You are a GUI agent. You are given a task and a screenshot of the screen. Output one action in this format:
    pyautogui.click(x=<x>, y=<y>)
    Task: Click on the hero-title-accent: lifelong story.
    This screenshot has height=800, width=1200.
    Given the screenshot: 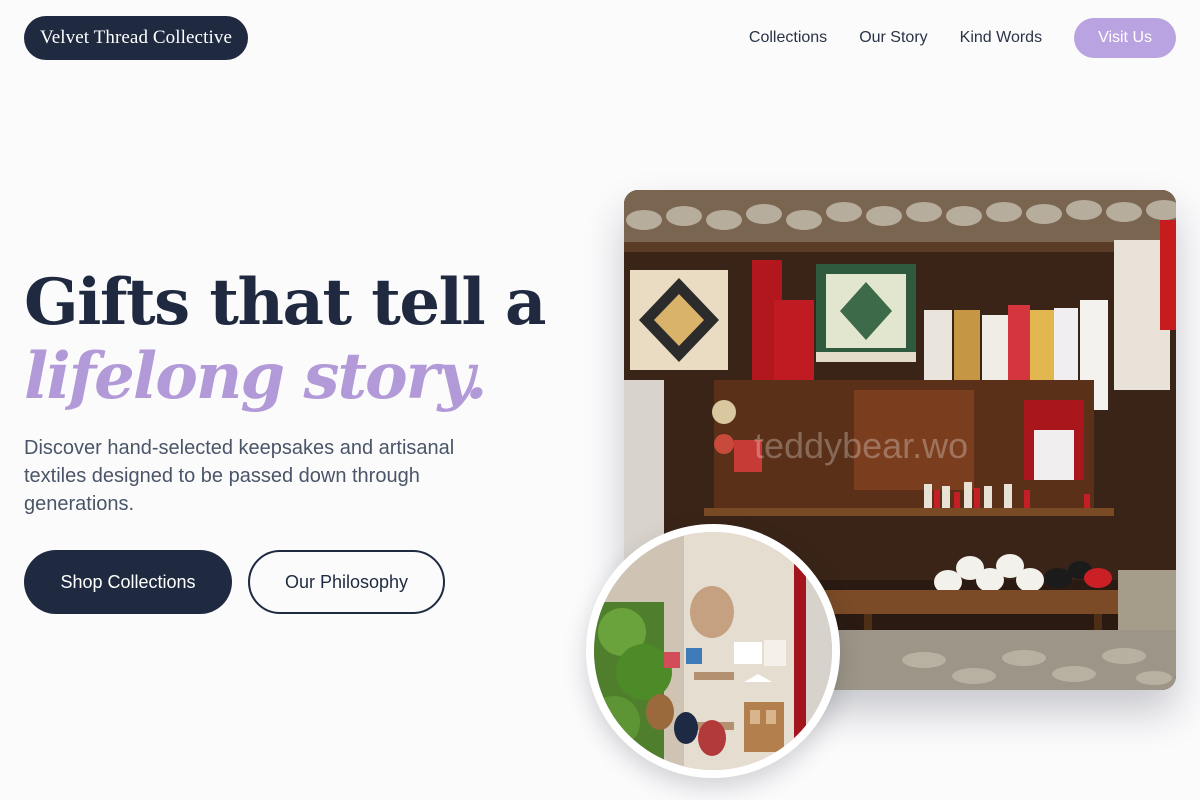 What is the action you would take?
    pyautogui.click(x=256, y=376)
    